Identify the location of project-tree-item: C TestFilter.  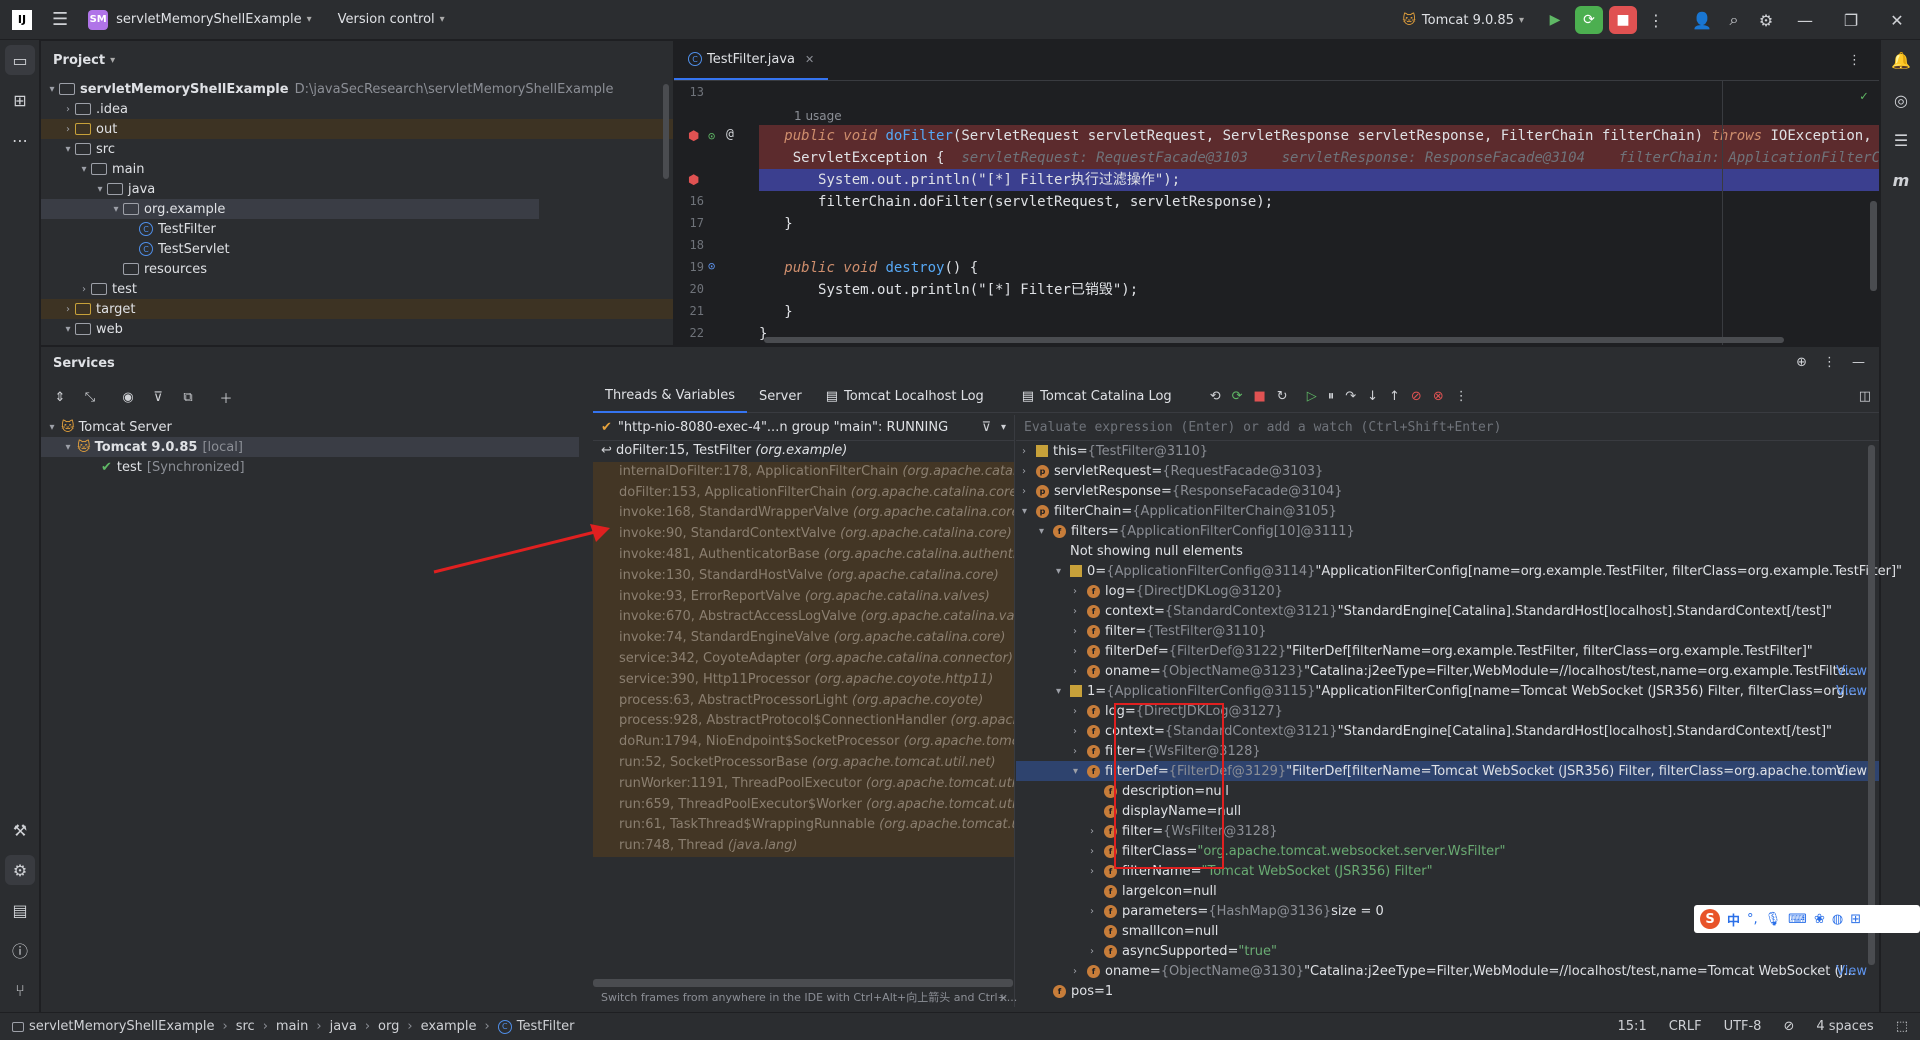
(357, 229).